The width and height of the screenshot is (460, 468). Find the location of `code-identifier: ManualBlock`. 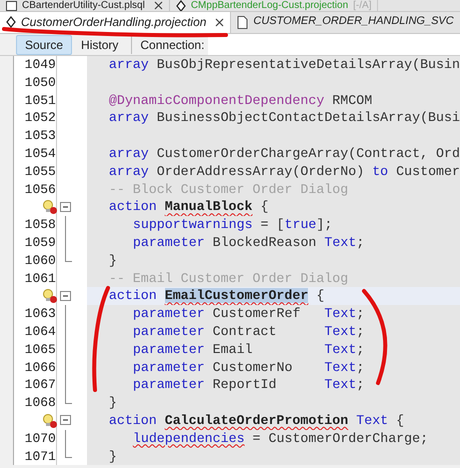

code-identifier: ManualBlock is located at coordinates (208, 206).